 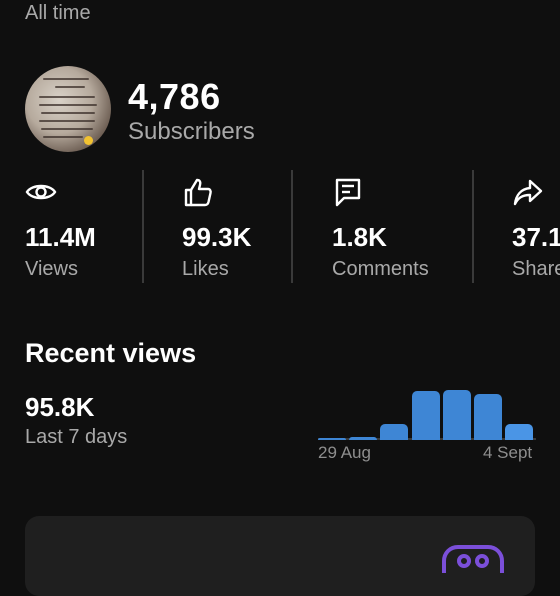 What do you see at coordinates (68, 109) in the screenshot?
I see `channel-avatar` at bounding box center [68, 109].